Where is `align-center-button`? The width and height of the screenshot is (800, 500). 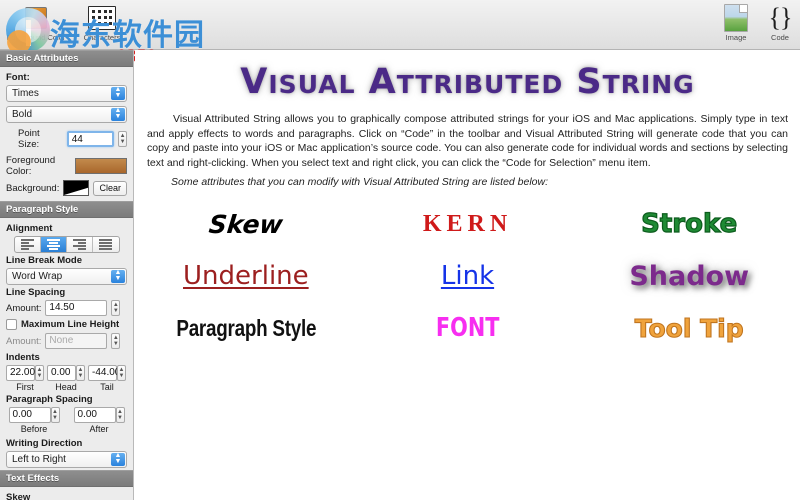
align-center-button is located at coordinates (53, 244).